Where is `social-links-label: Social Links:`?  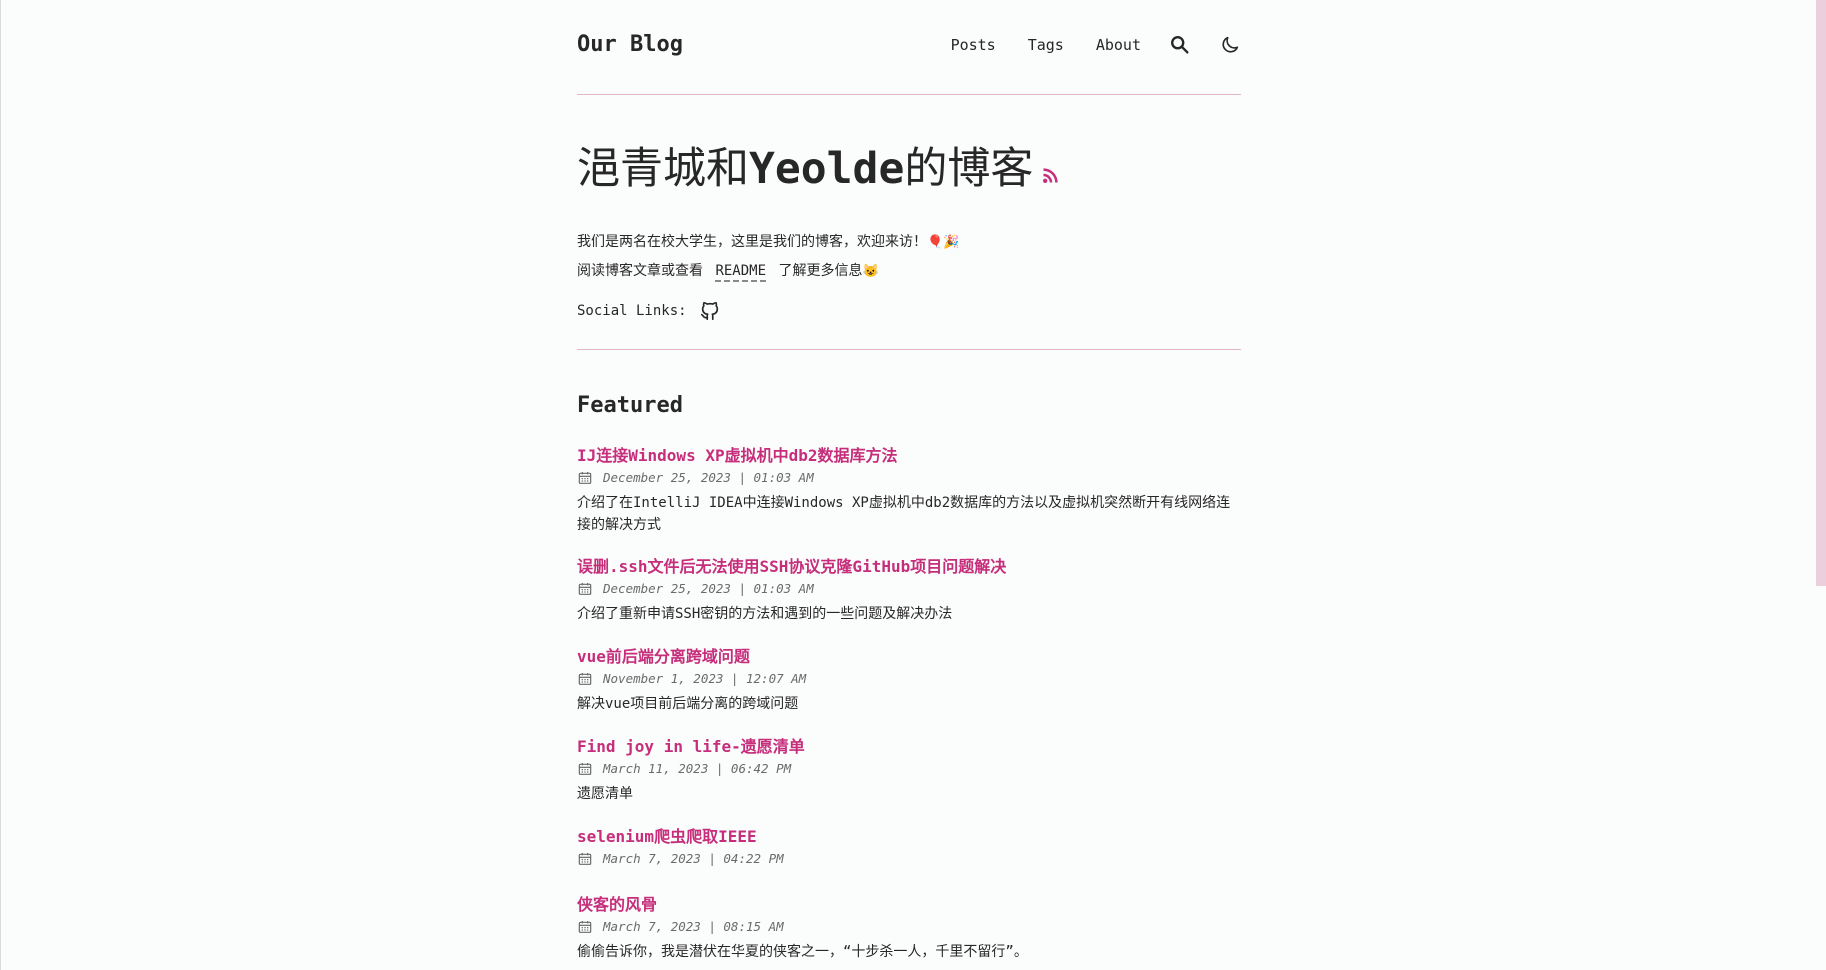
social-links-label: Social Links: is located at coordinates (632, 311).